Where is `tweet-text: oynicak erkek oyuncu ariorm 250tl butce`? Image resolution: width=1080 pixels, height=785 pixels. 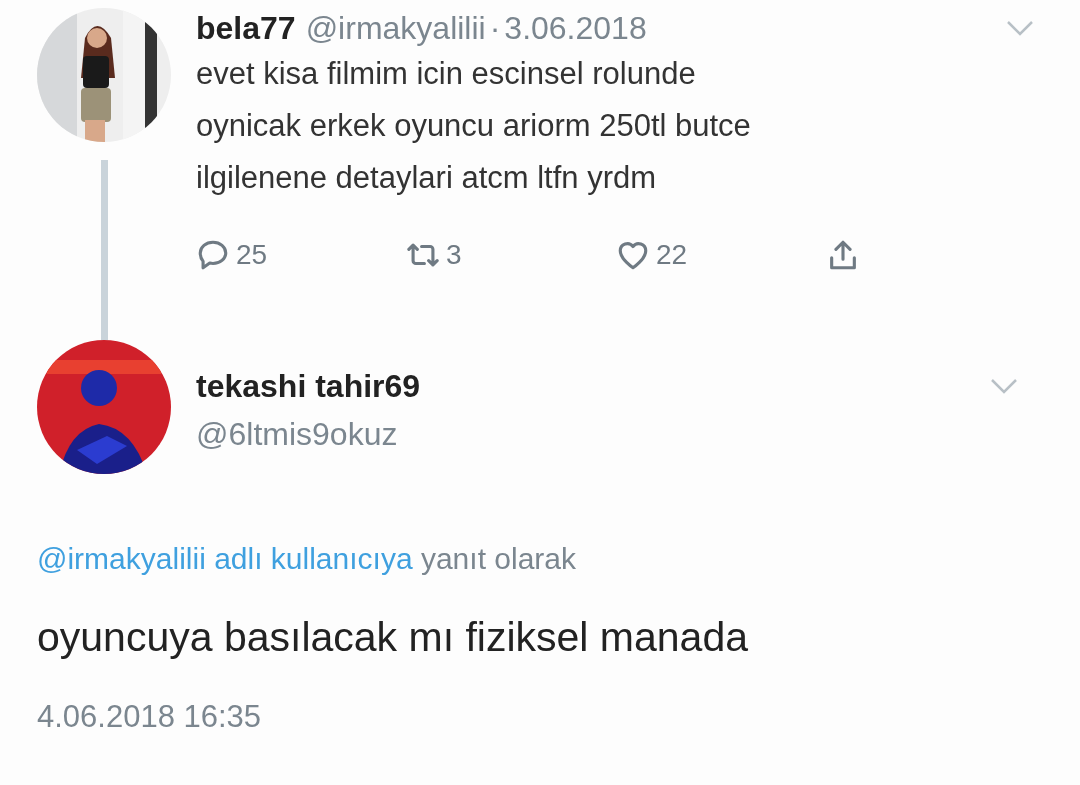 tweet-text: oynicak erkek oyuncu ariorm 250tl butce is located at coordinates (474, 126).